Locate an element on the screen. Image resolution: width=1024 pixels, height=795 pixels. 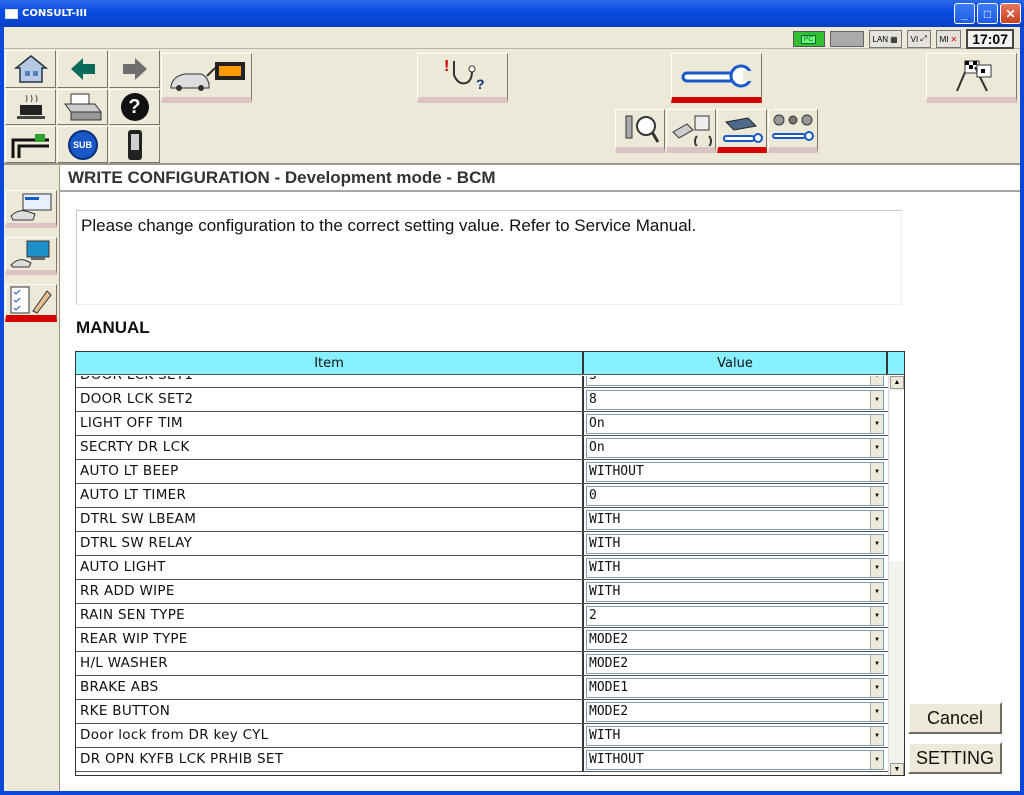
value-dropdown: 0 ▼ is located at coordinates (735, 496).